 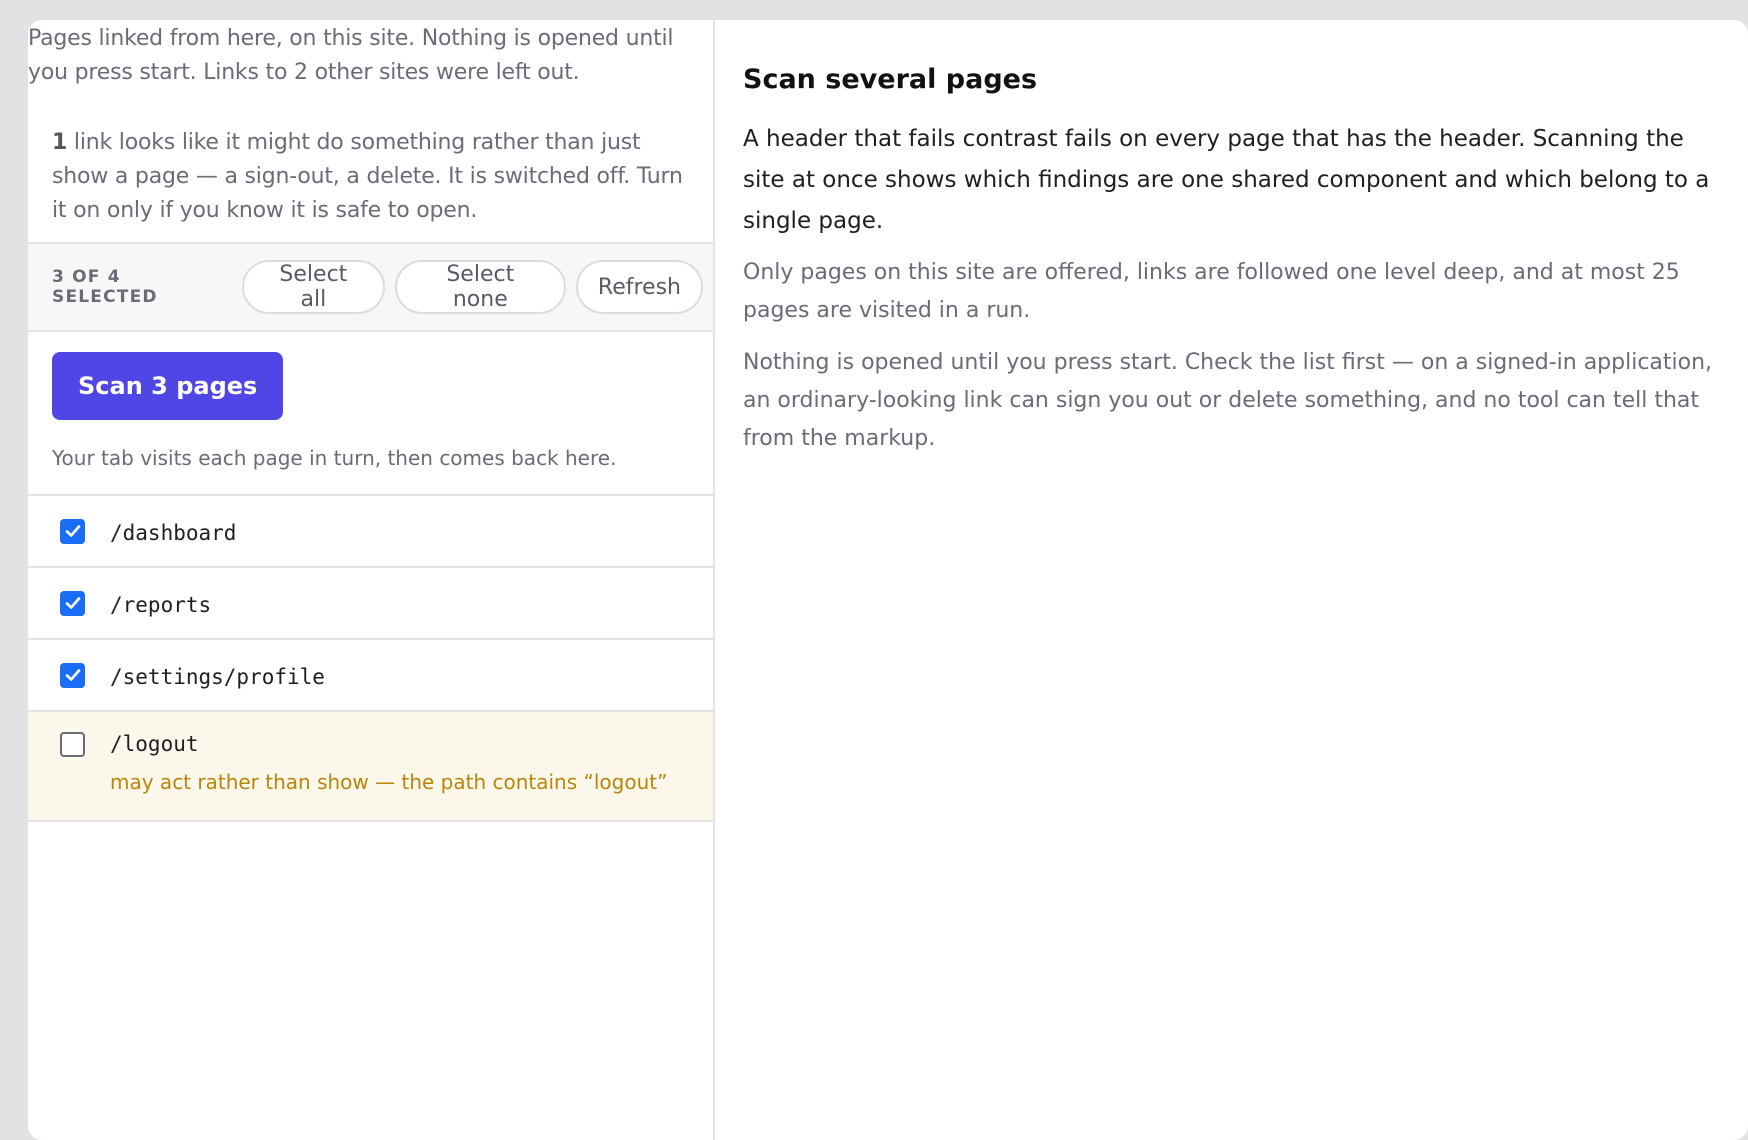 I want to click on page-path: /logout, so click(x=154, y=744).